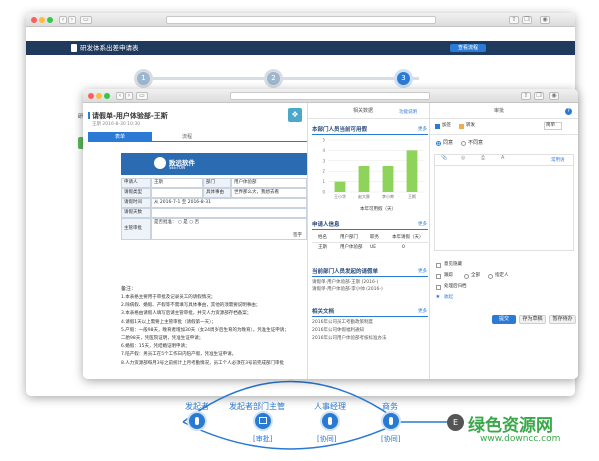 The height and width of the screenshot is (461, 599). What do you see at coordinates (437, 126) in the screenshot?
I see `add-sign-icon` at bounding box center [437, 126].